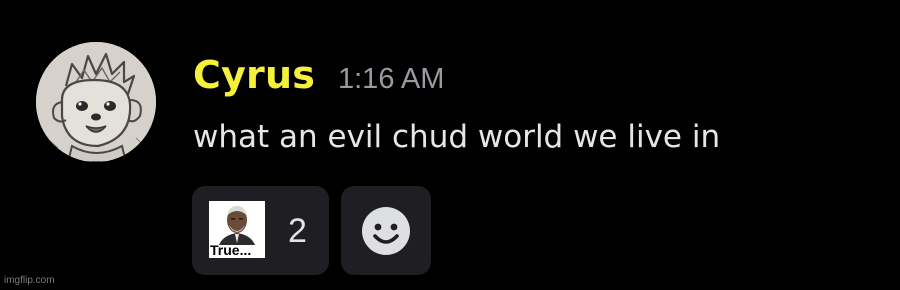 This screenshot has height=290, width=900. Describe the element at coordinates (29, 280) in the screenshot. I see `watermark: imgflip.com` at that location.